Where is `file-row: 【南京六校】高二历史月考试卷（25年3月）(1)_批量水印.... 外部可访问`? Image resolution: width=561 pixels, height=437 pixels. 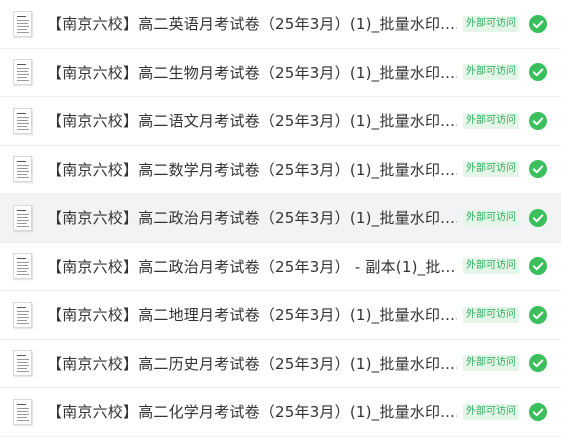
file-row: 【南京六校】高二历史月考试卷（25年3月）(1)_批量水印.... 外部可访问 is located at coordinates (280, 364).